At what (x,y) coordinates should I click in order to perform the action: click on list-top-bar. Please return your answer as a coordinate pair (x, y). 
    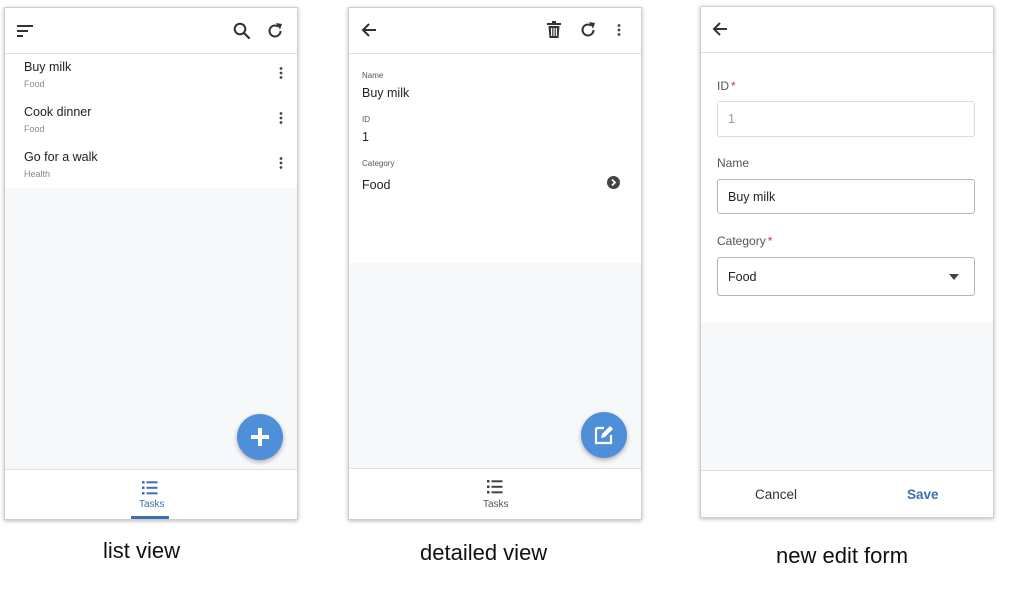
    Looking at the image, I should click on (151, 31).